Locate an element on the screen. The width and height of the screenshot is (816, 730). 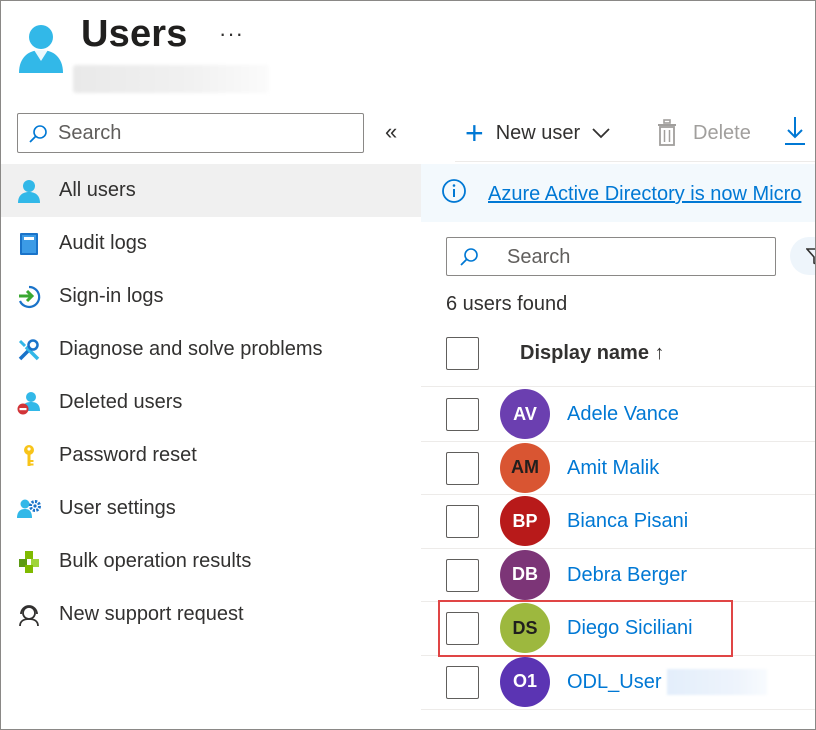
info-icon is located at coordinates (454, 191).